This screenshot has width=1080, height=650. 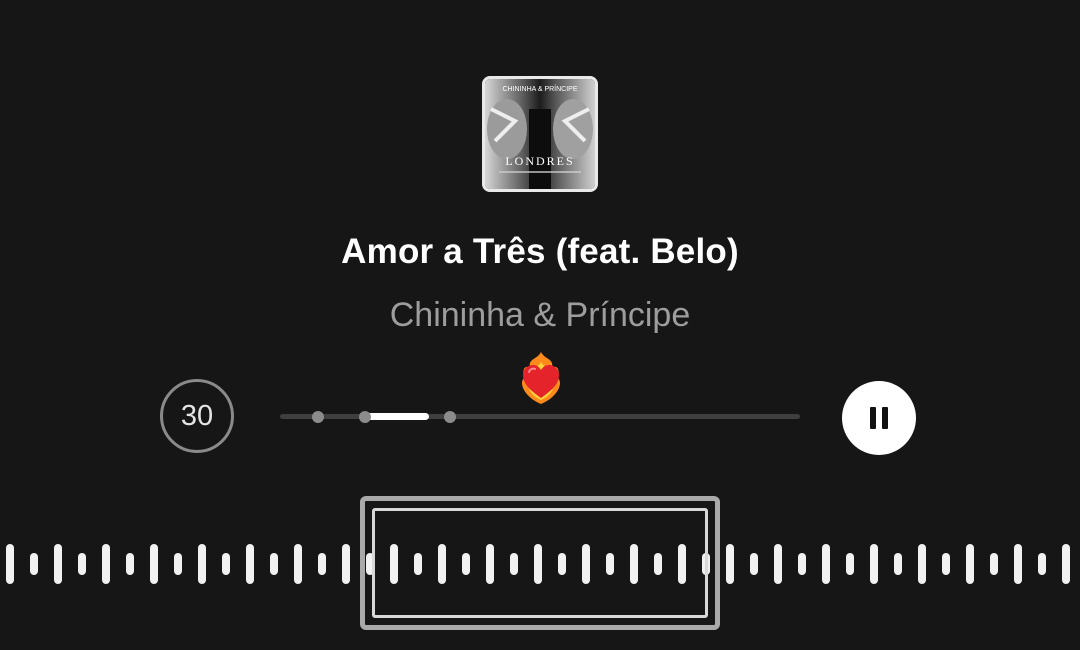 I want to click on song-title: Amor a Três (feat. Belo), so click(x=540, y=251).